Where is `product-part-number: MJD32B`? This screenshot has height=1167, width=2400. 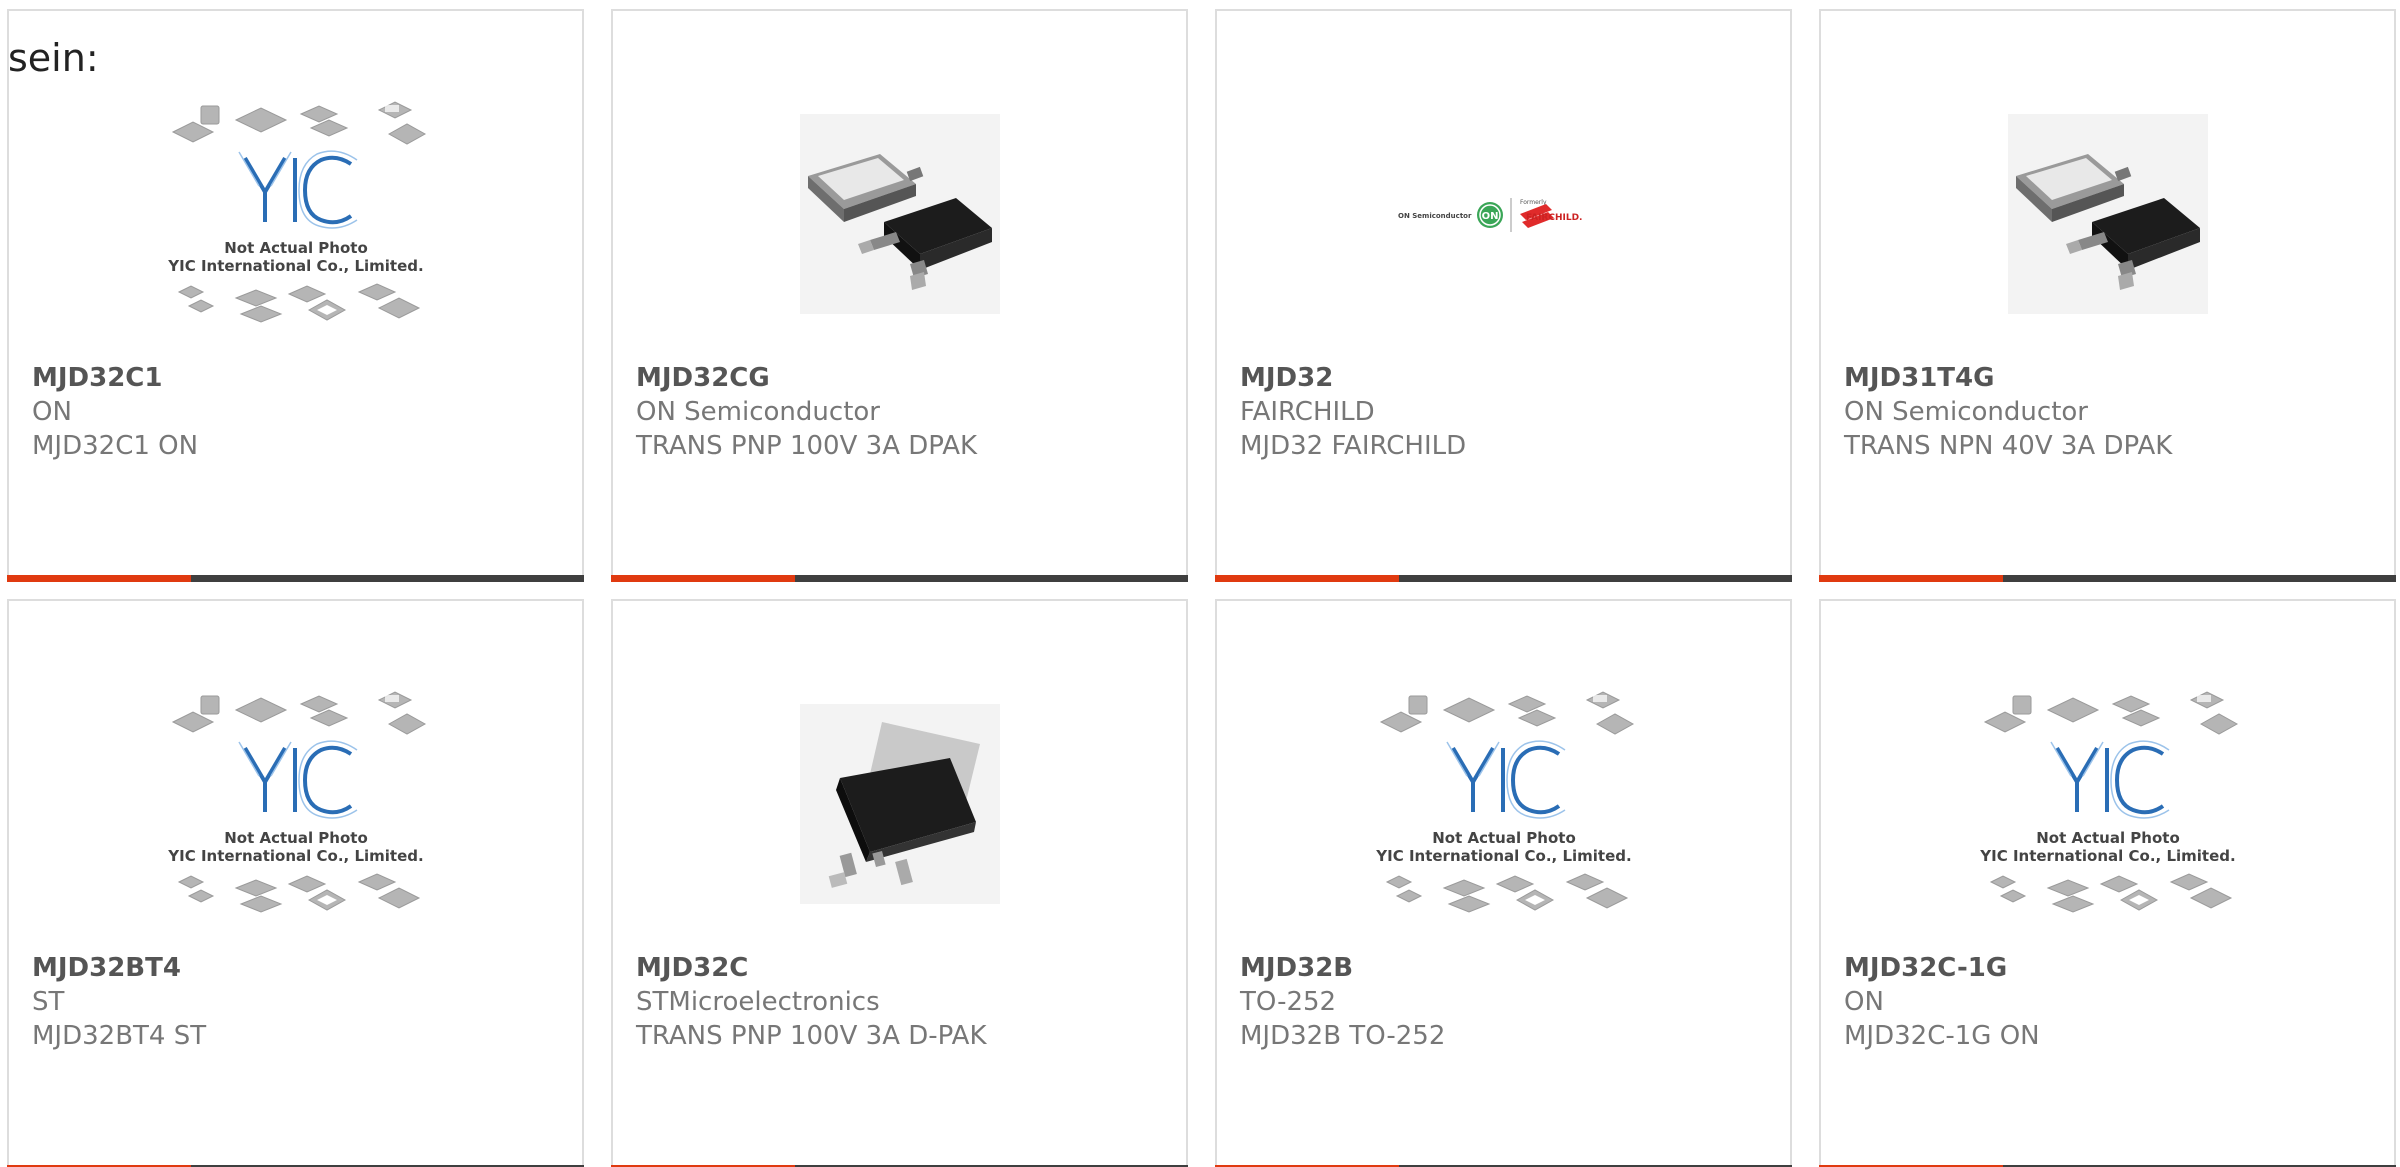
product-part-number: MJD32B is located at coordinates (1505, 968).